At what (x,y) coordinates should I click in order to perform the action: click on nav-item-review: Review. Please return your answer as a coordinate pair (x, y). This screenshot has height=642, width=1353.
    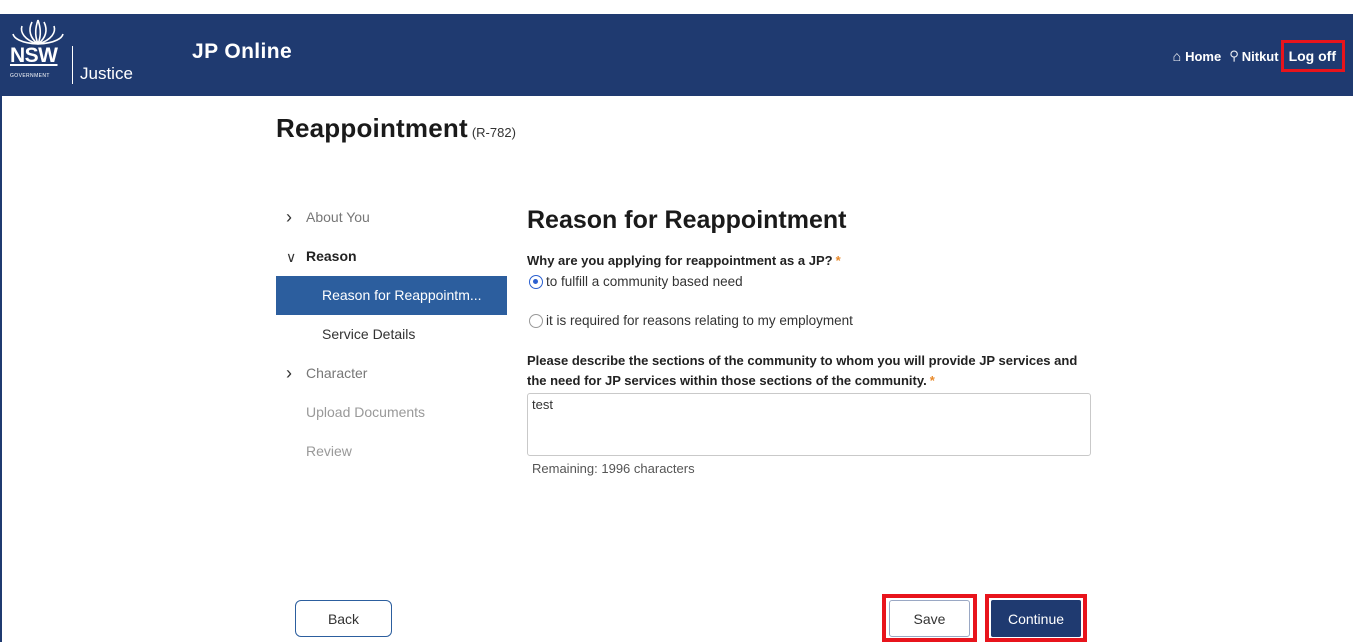
    Looking at the image, I should click on (391, 451).